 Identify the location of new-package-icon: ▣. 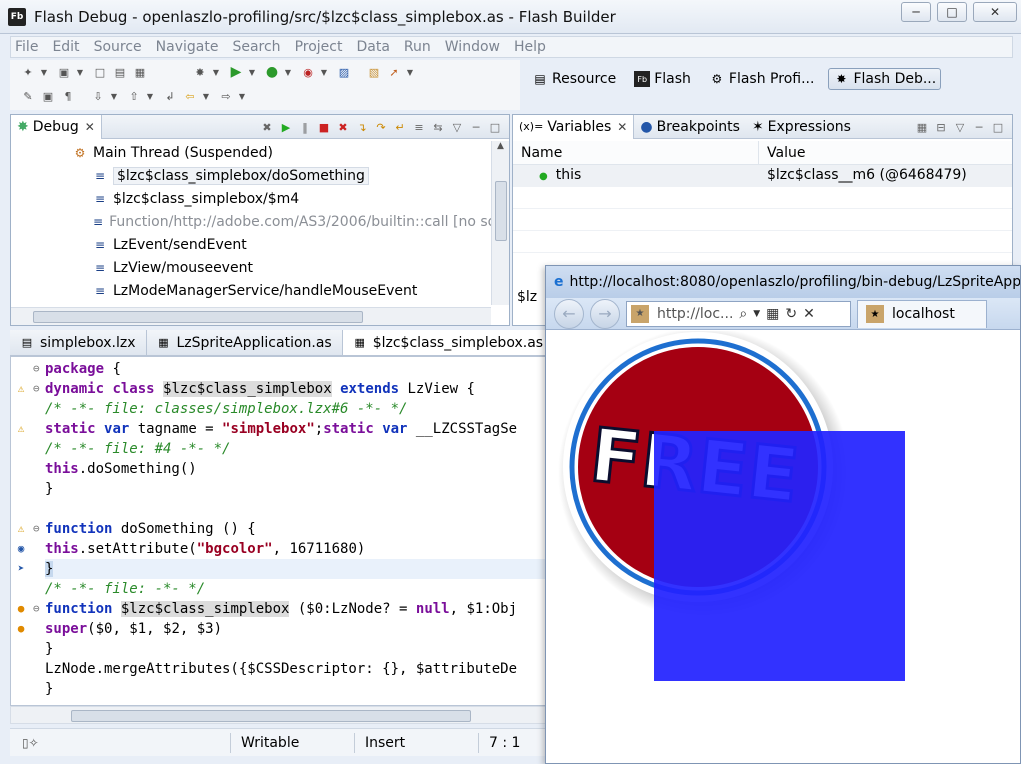
(64, 72).